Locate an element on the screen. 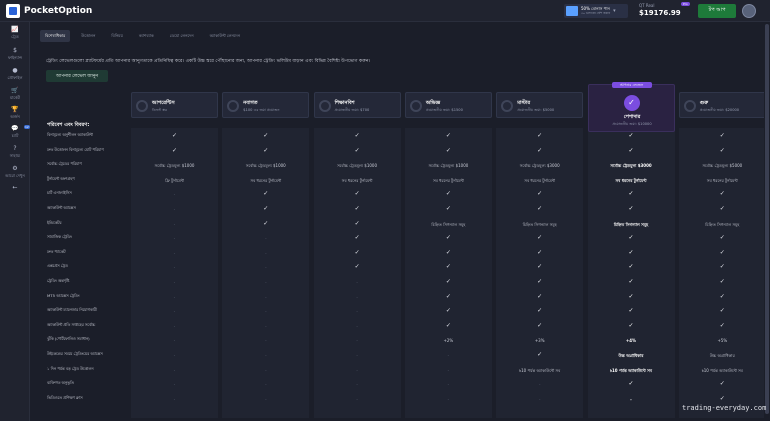 The image size is (770, 421). tab-cashback: ক্যাশব্যাক is located at coordinates (146, 36).